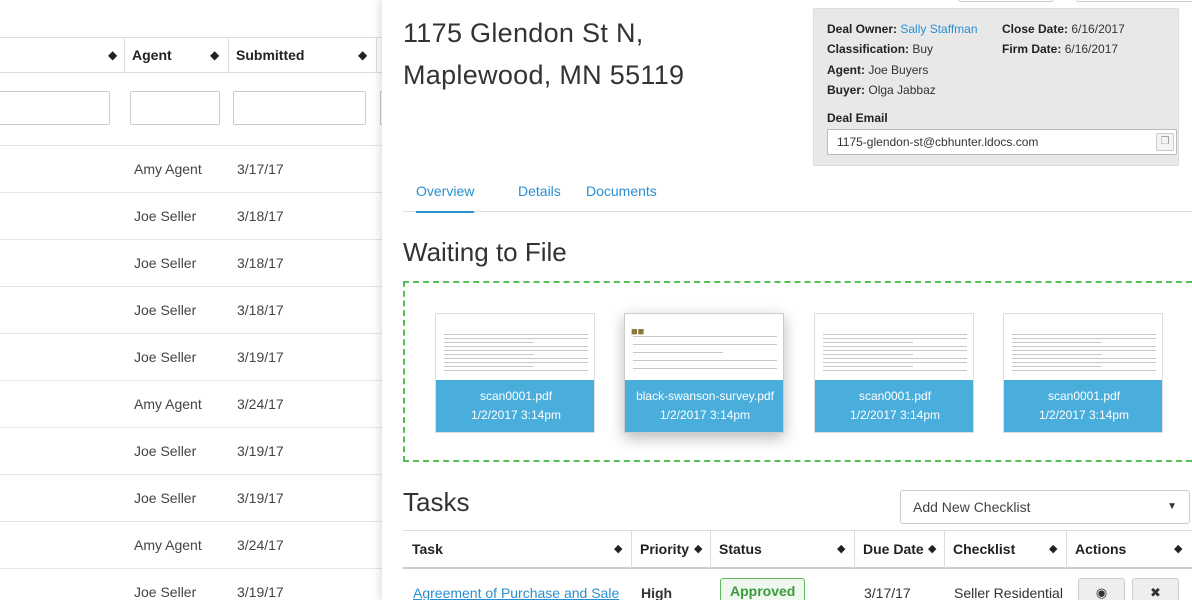  Describe the element at coordinates (881, 90) in the screenshot. I see `buyer: Buyer: Olga Jabbaz` at that location.